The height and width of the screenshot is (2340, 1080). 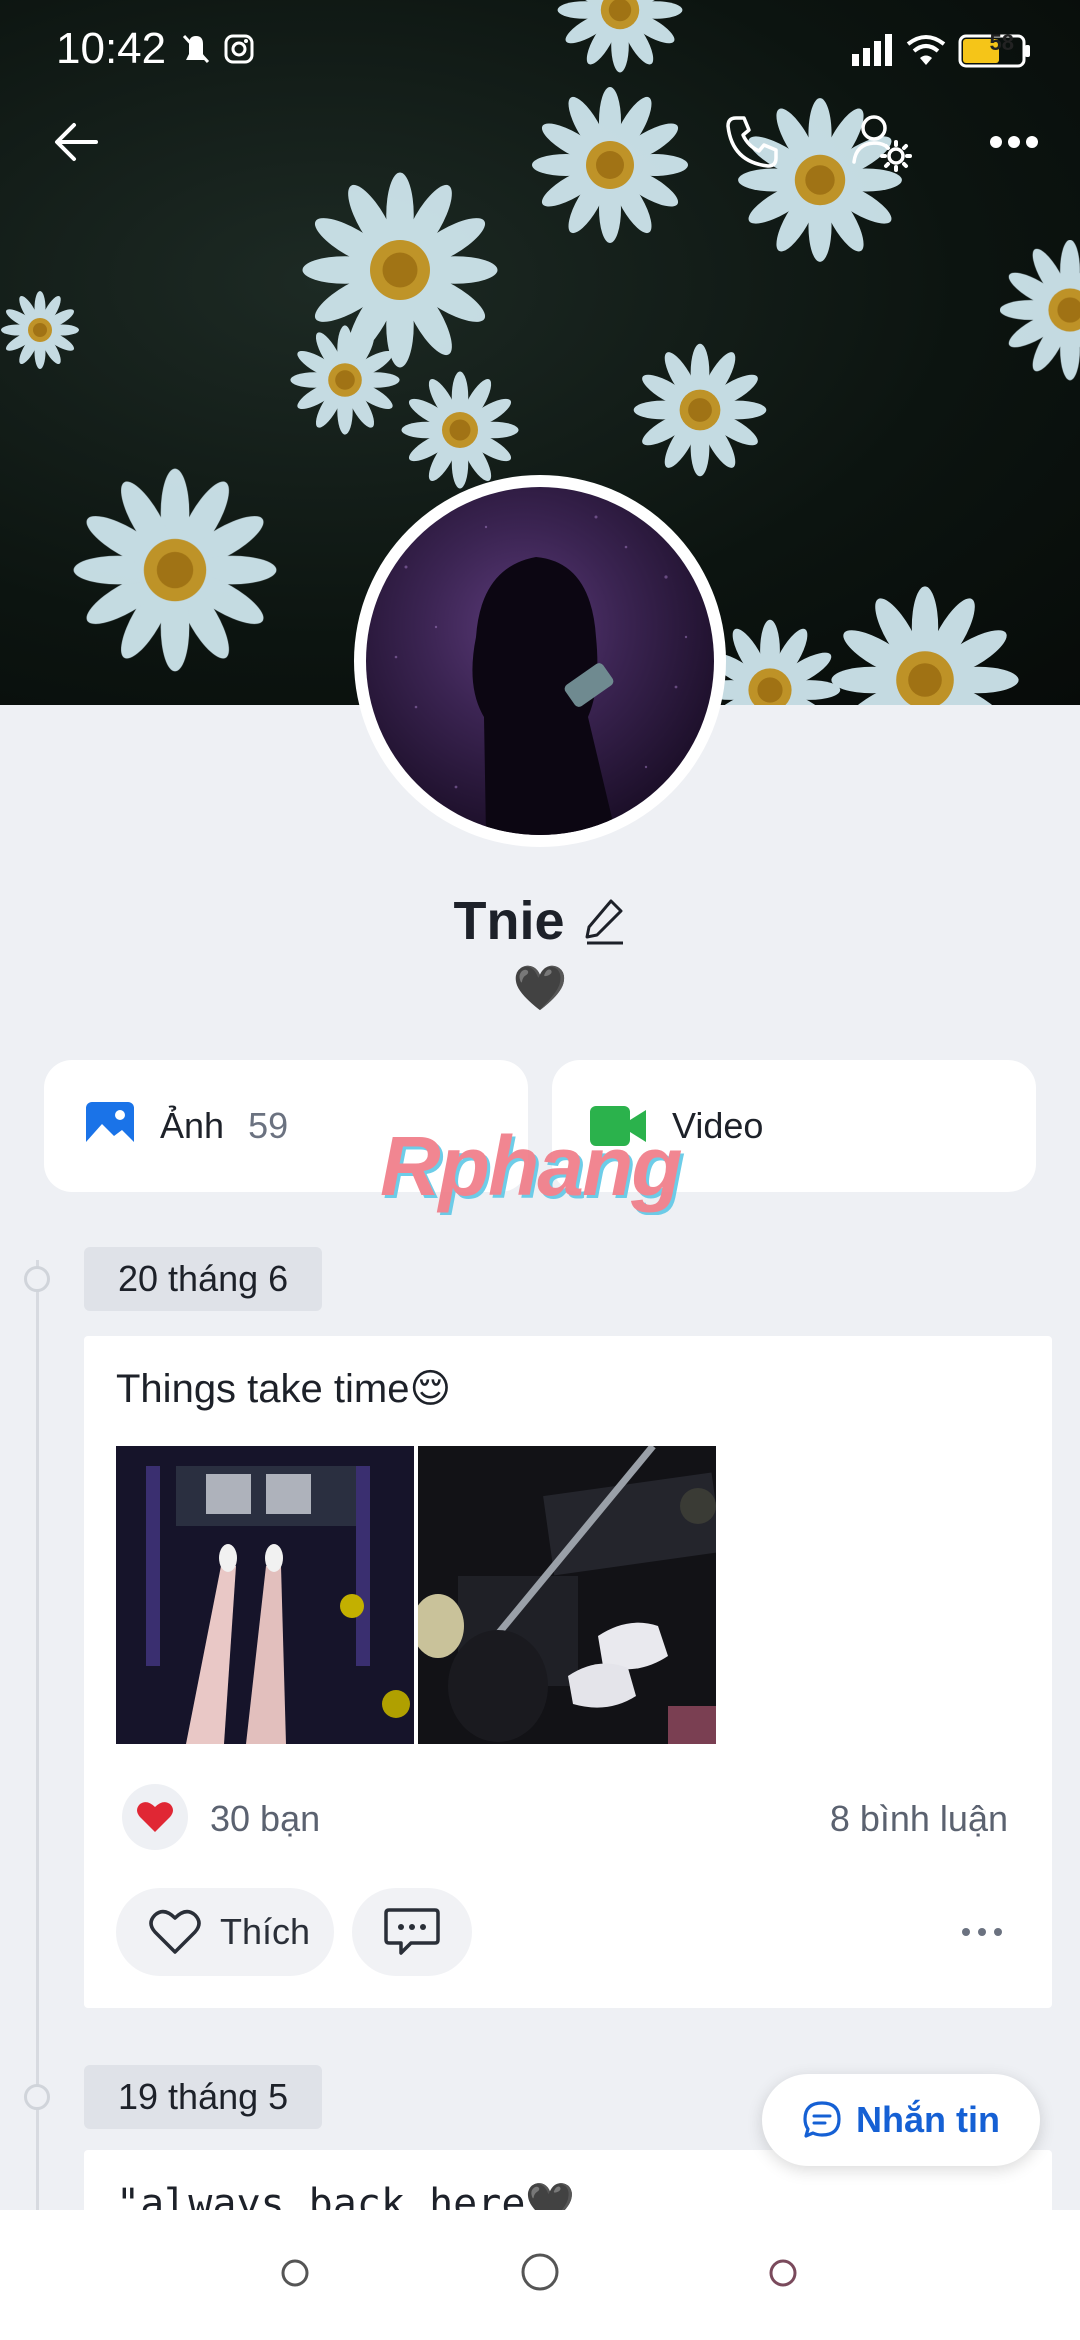 I want to click on user-gear-icon, so click(x=882, y=143).